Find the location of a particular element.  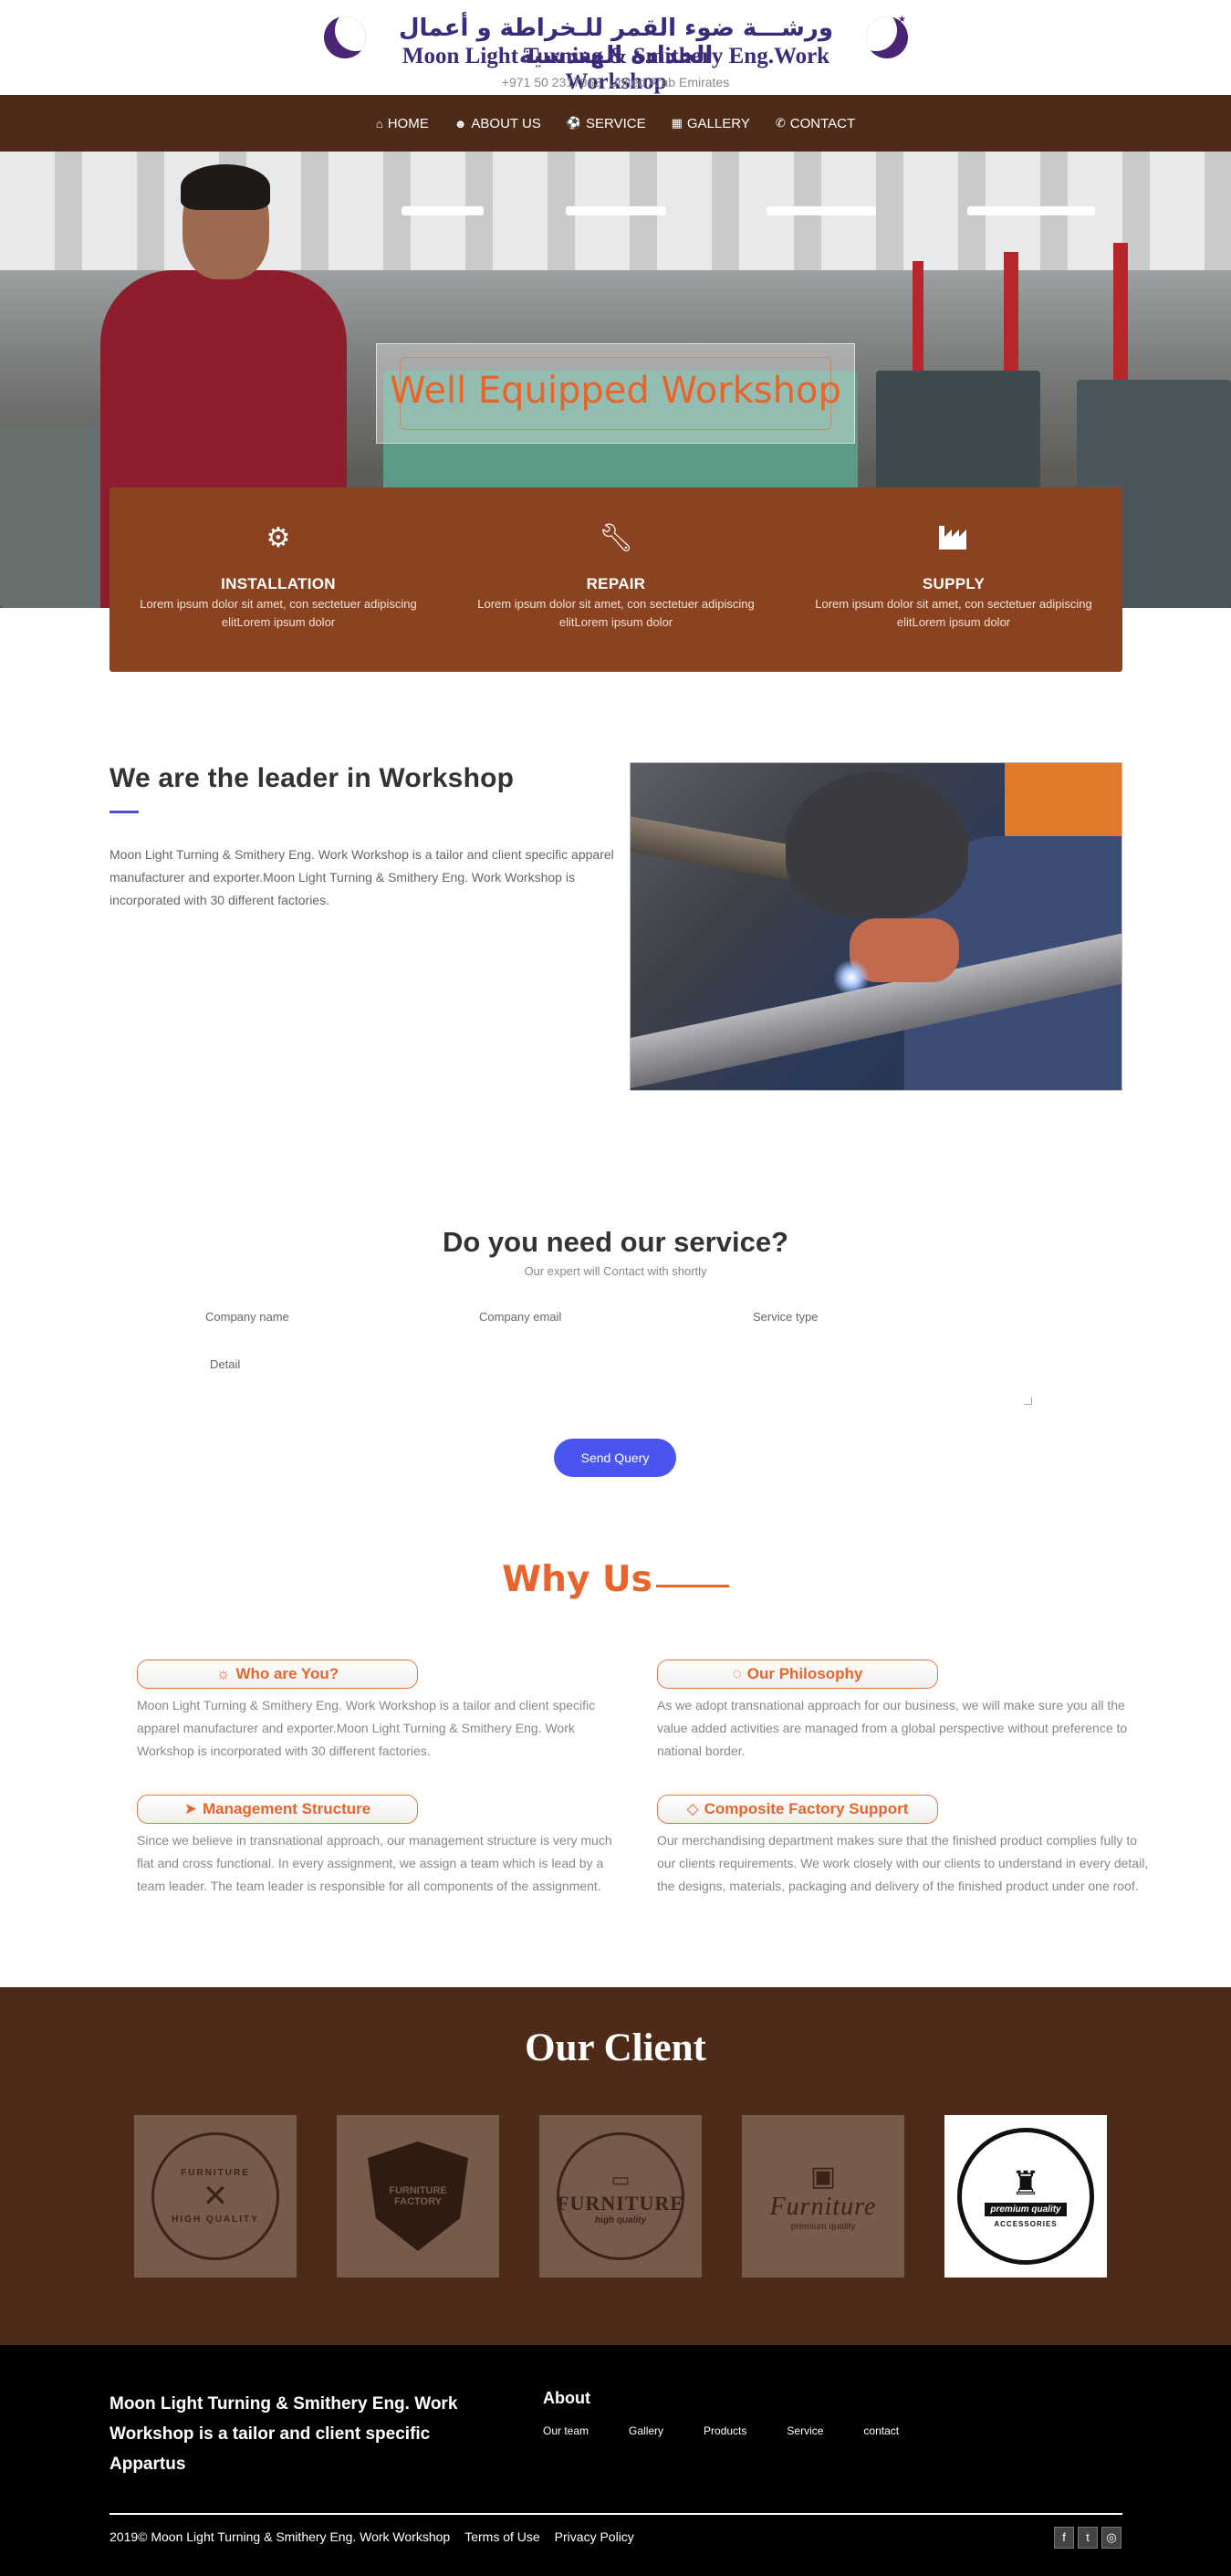

column-icon: ♜ is located at coordinates (1025, 2183).